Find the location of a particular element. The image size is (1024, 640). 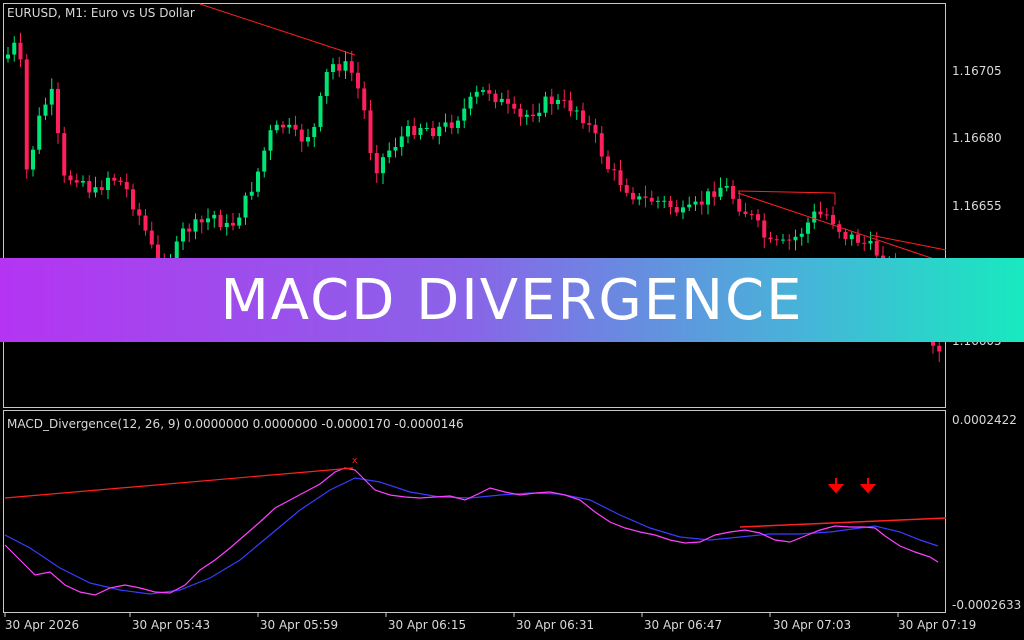

time-axis-label: 30 Apr 06:15 is located at coordinates (427, 625).